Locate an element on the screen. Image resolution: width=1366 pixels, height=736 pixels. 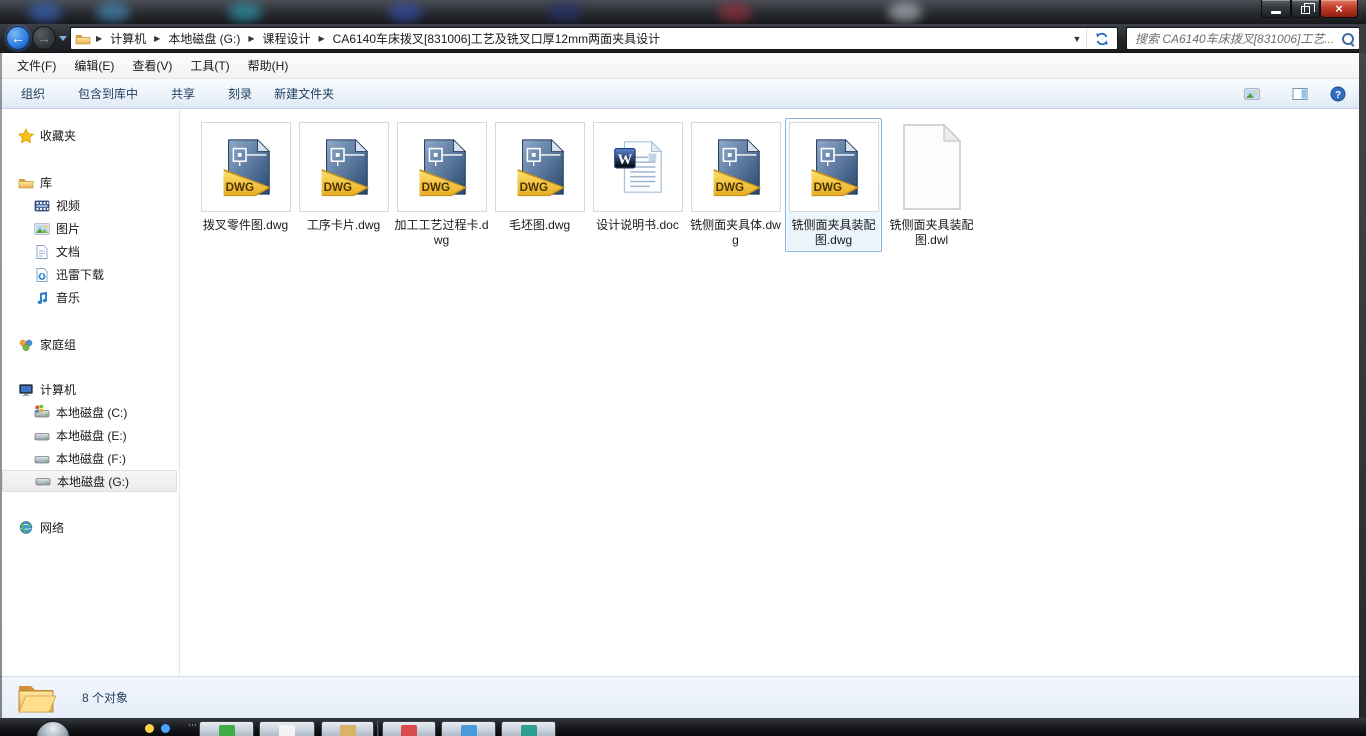
menu-edit: 编辑(E) is located at coordinates (94, 65).